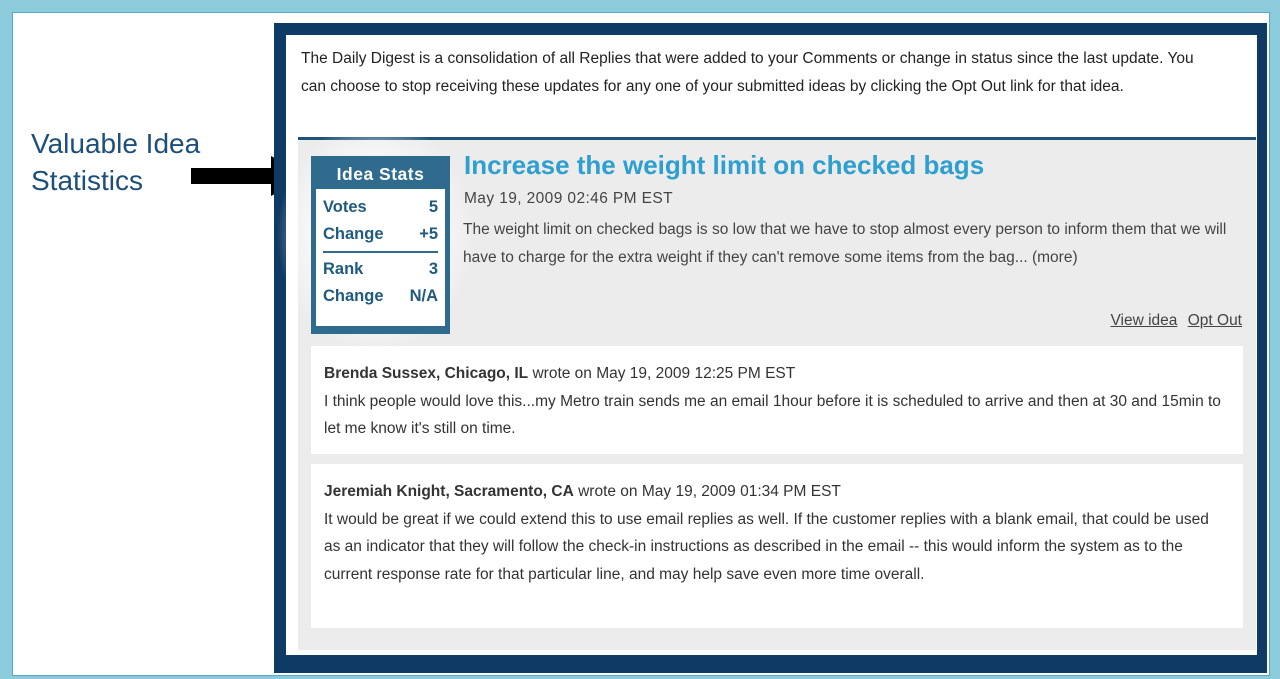  Describe the element at coordinates (380, 270) in the screenshot. I see `stat-row-rank: Rank 3` at that location.